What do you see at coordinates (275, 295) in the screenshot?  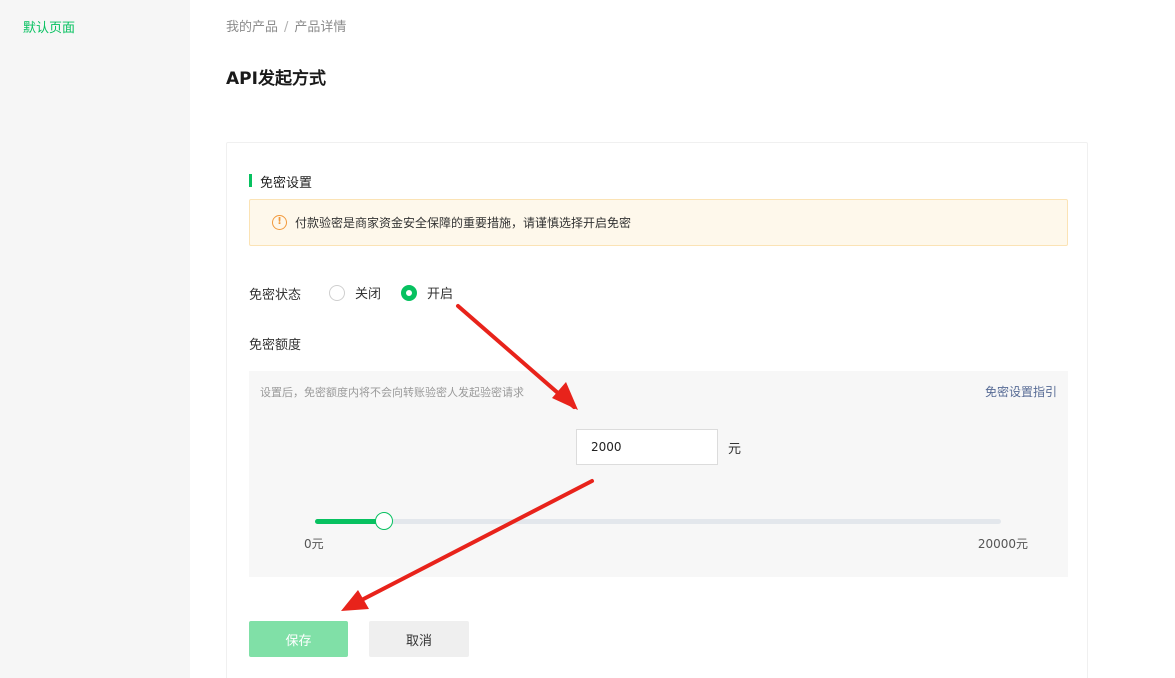 I see `status-label: 免密状态` at bounding box center [275, 295].